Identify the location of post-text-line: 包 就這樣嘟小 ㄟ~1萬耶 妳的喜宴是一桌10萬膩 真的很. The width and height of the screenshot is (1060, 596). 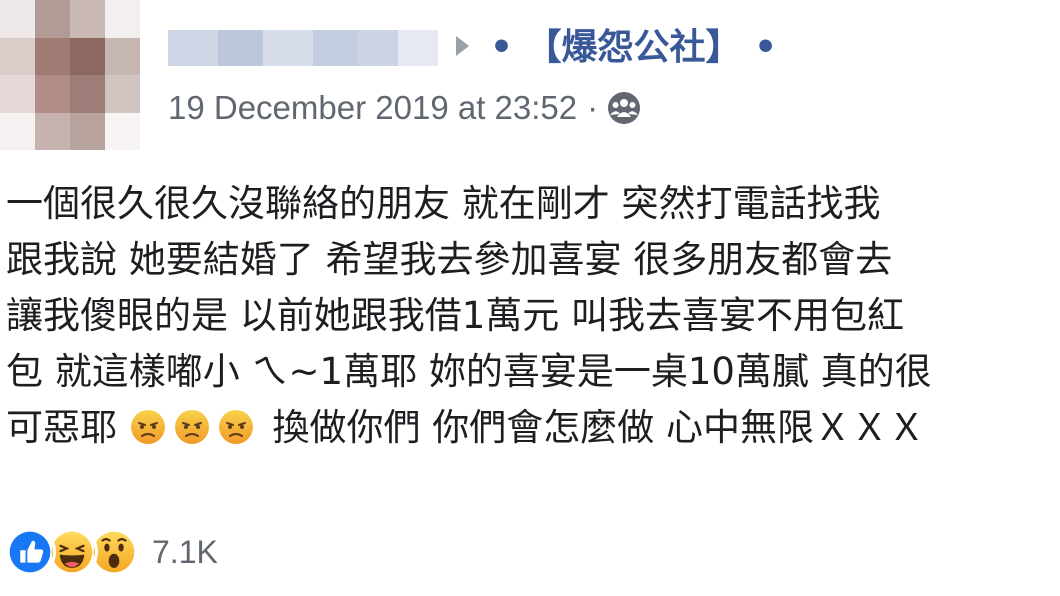
(469, 371).